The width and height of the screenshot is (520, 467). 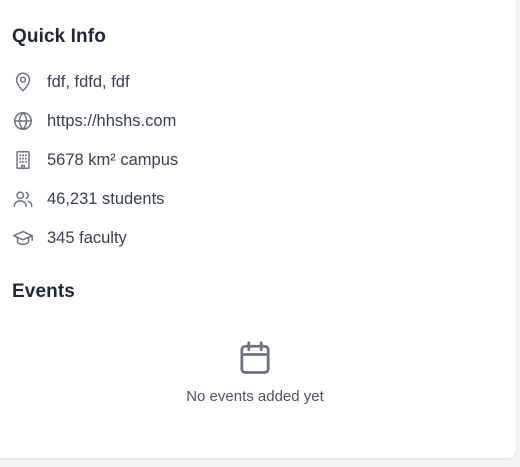 What do you see at coordinates (23, 238) in the screenshot?
I see `graduation-cap-icon` at bounding box center [23, 238].